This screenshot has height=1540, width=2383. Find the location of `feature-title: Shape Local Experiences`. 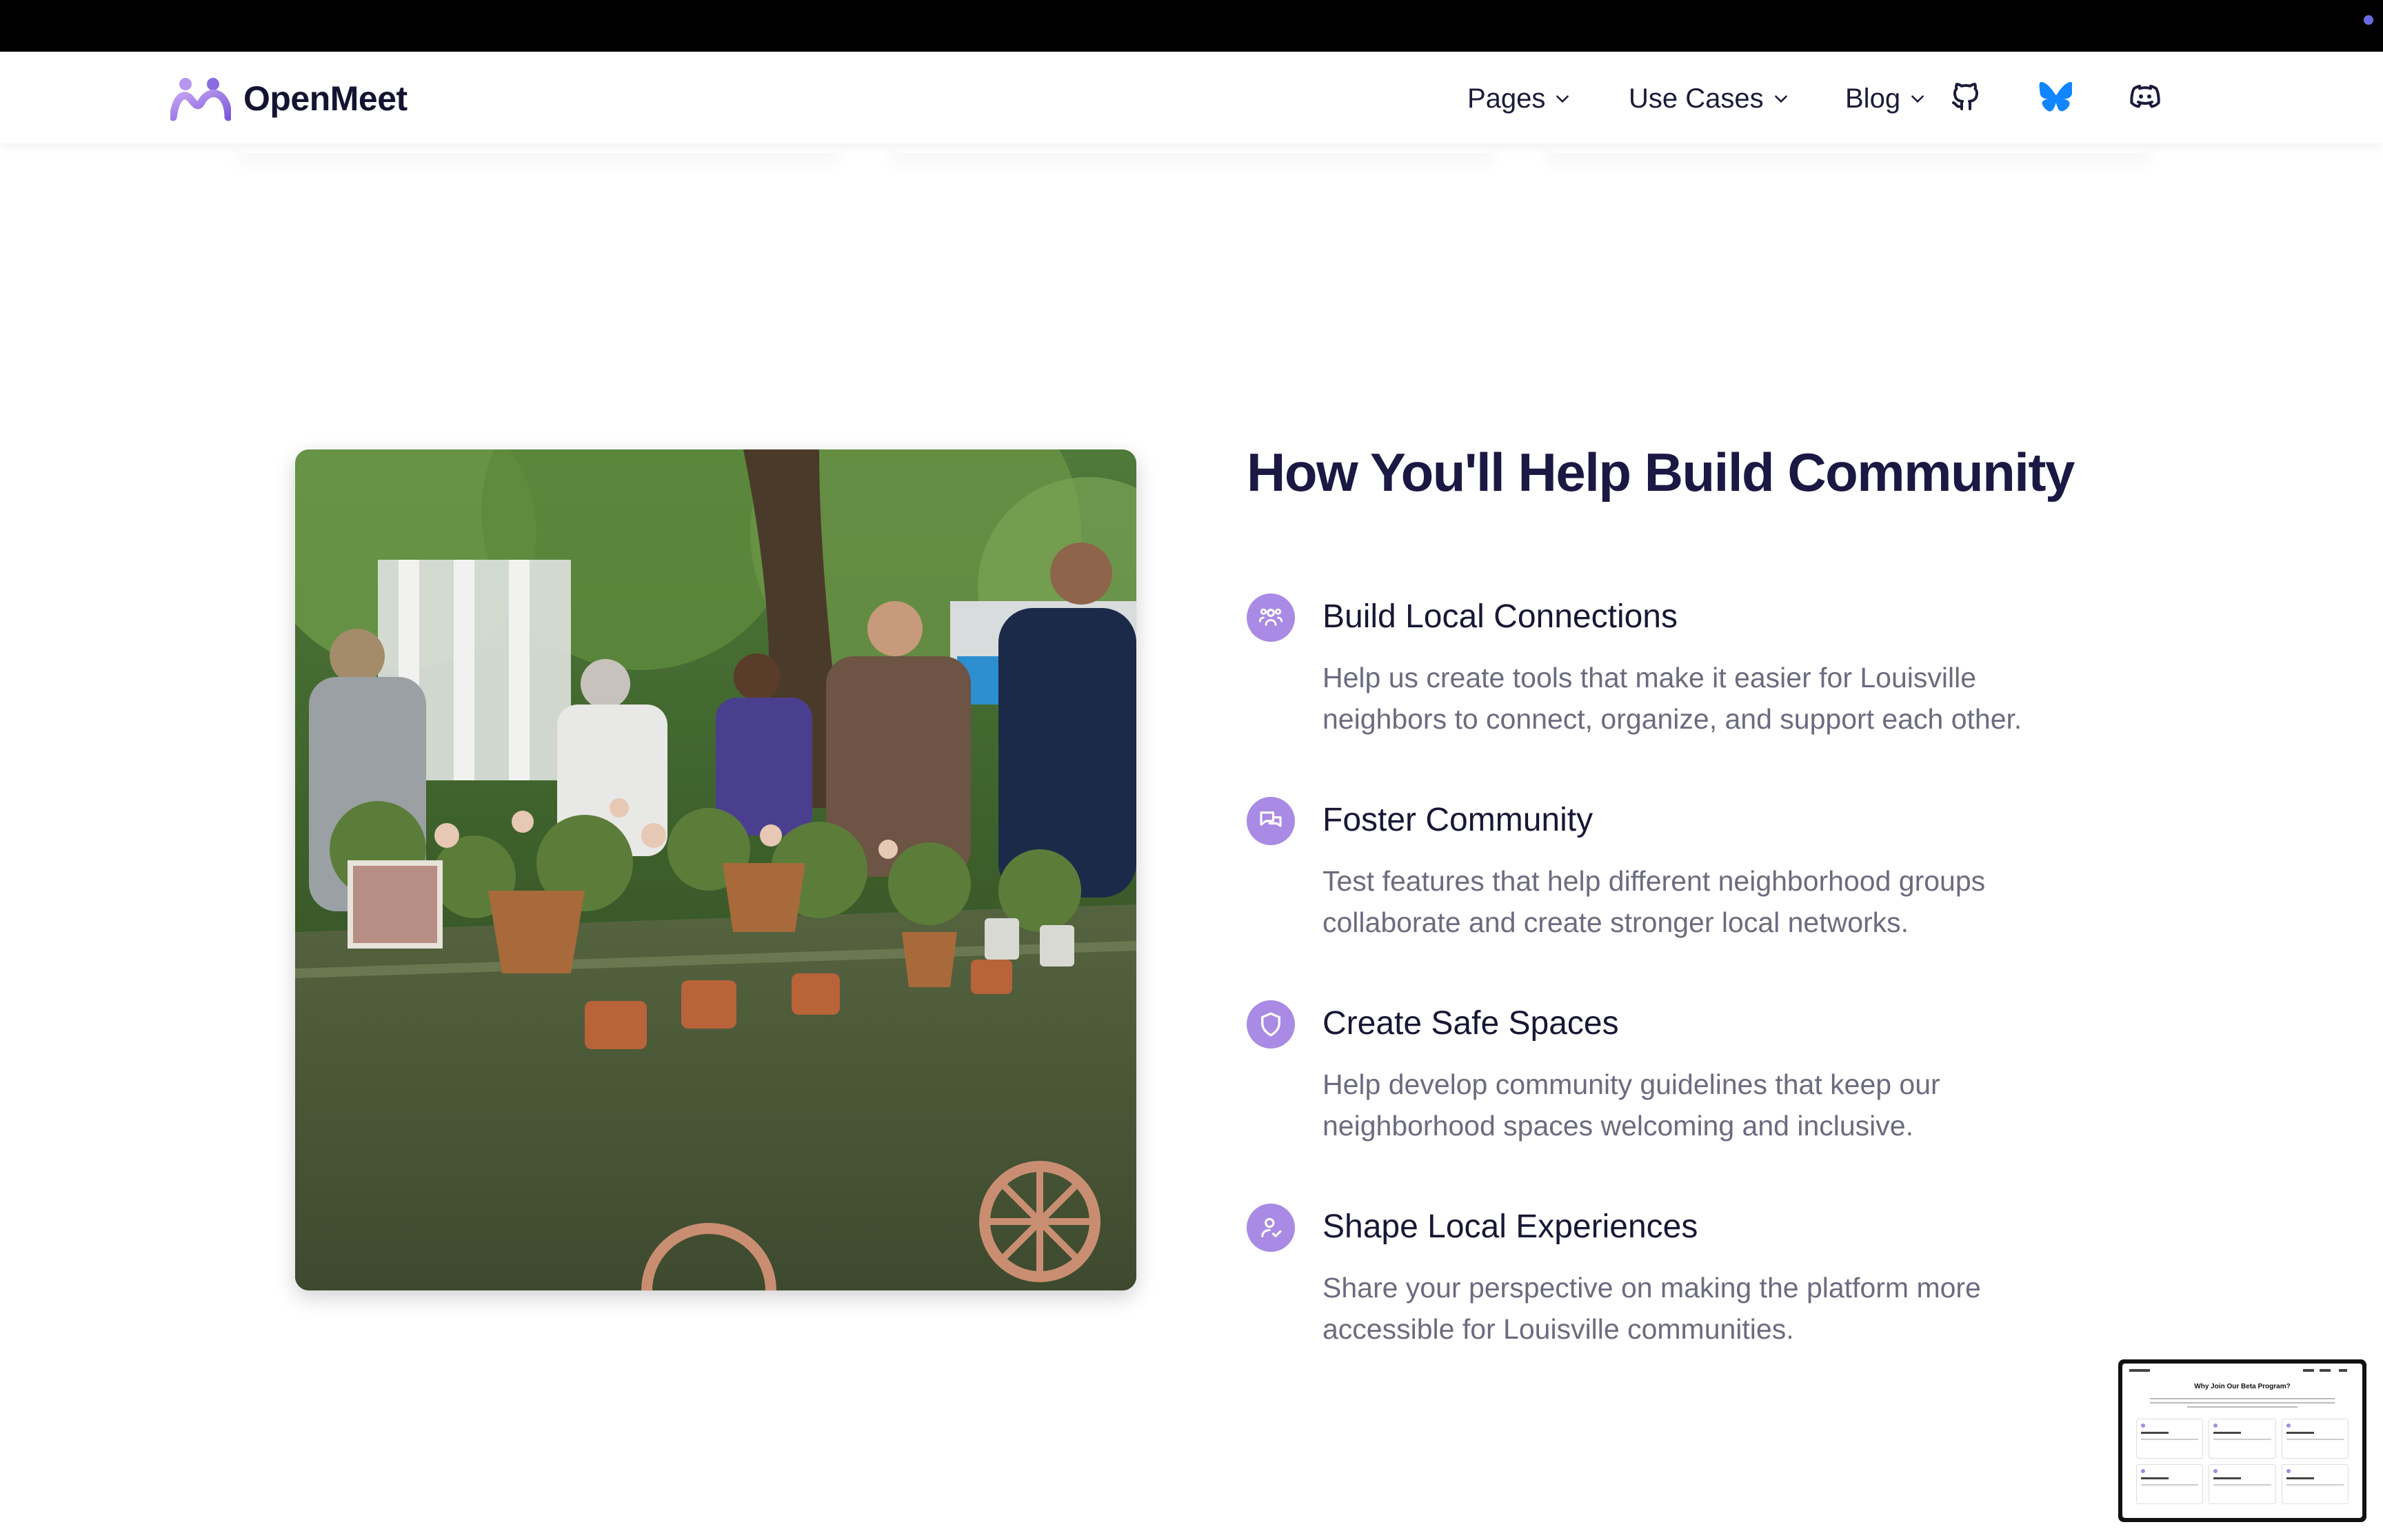

feature-title: Shape Local Experiences is located at coordinates (1510, 1227).